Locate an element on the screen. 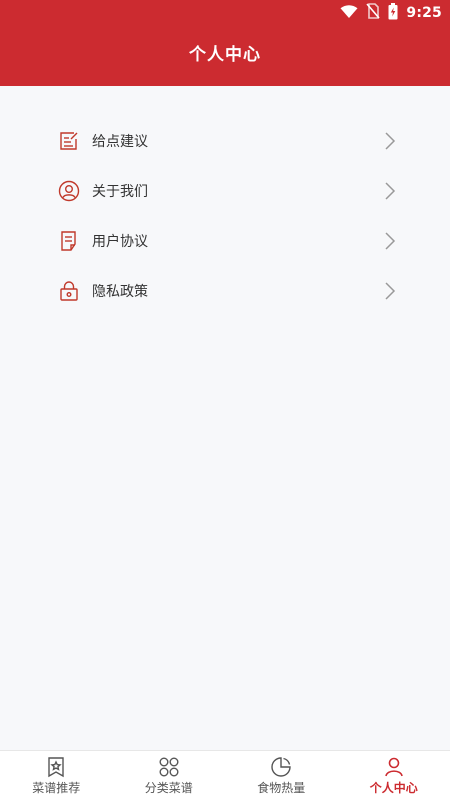  tab-recipe-recommendations: 菜谱推荐 is located at coordinates (56, 775).